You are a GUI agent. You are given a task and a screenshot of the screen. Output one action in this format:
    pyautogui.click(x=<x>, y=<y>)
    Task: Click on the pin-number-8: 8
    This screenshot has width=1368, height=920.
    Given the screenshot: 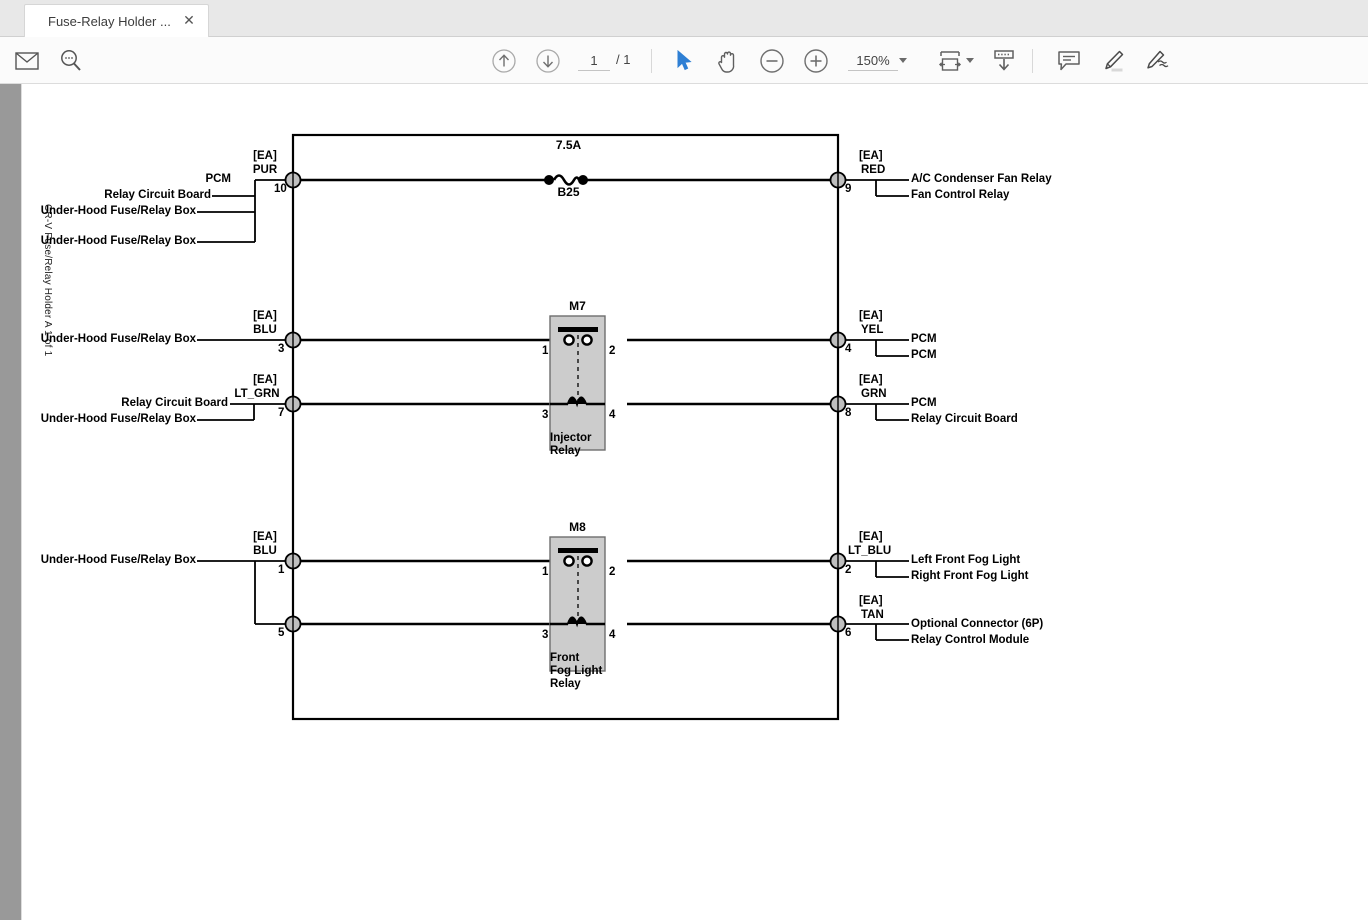 What is the action you would take?
    pyautogui.click(x=848, y=413)
    